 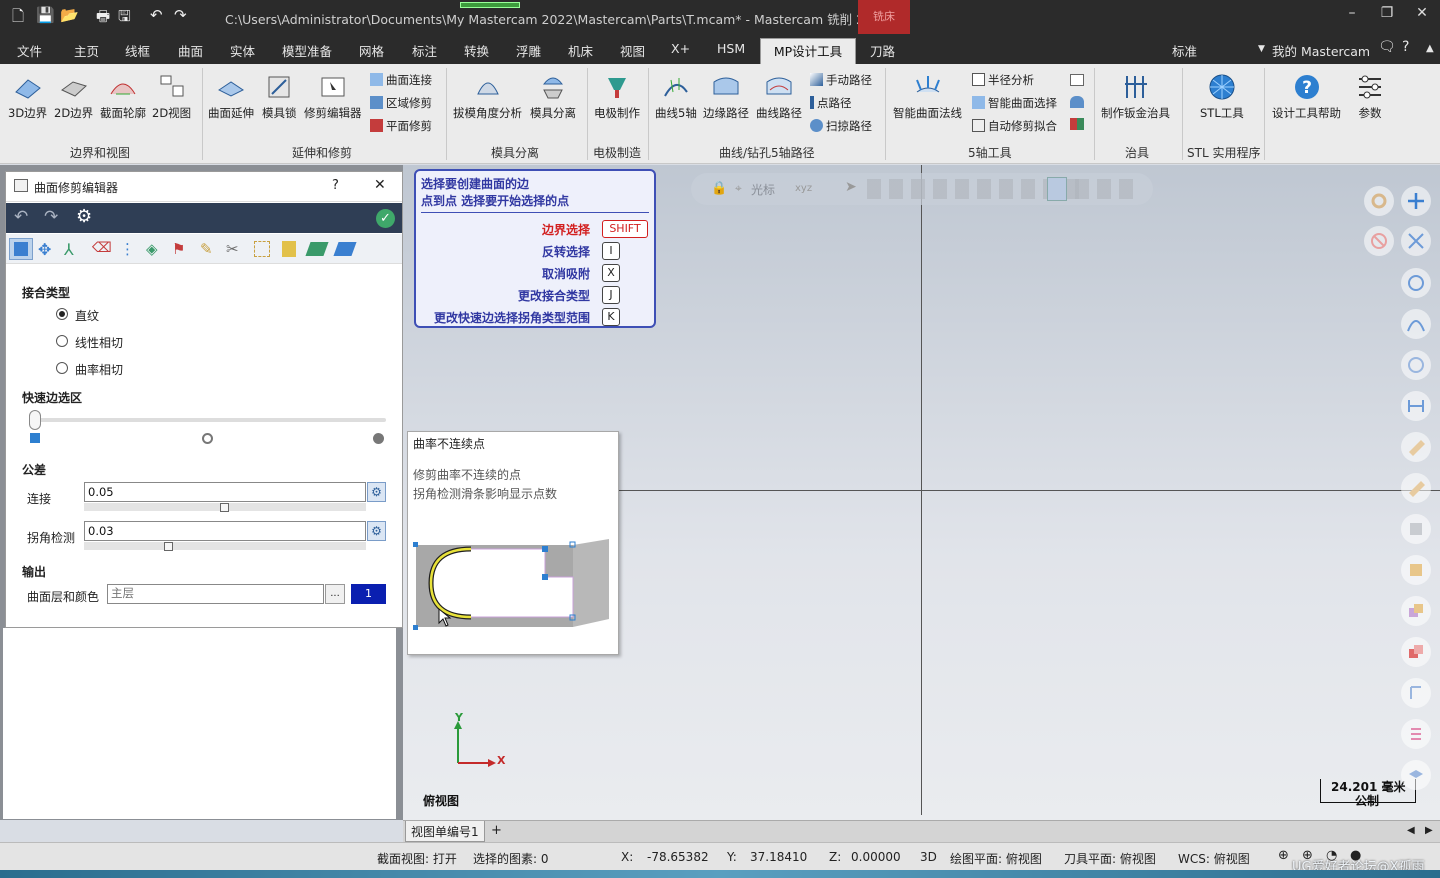 I want to click on add-view-sheet-button: +, so click(x=496, y=830).